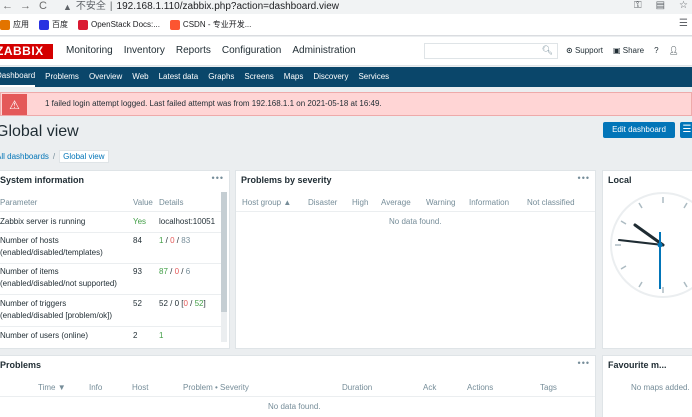 This screenshot has height=417, width=692. I want to click on col-time: Time ▼, so click(52, 387).